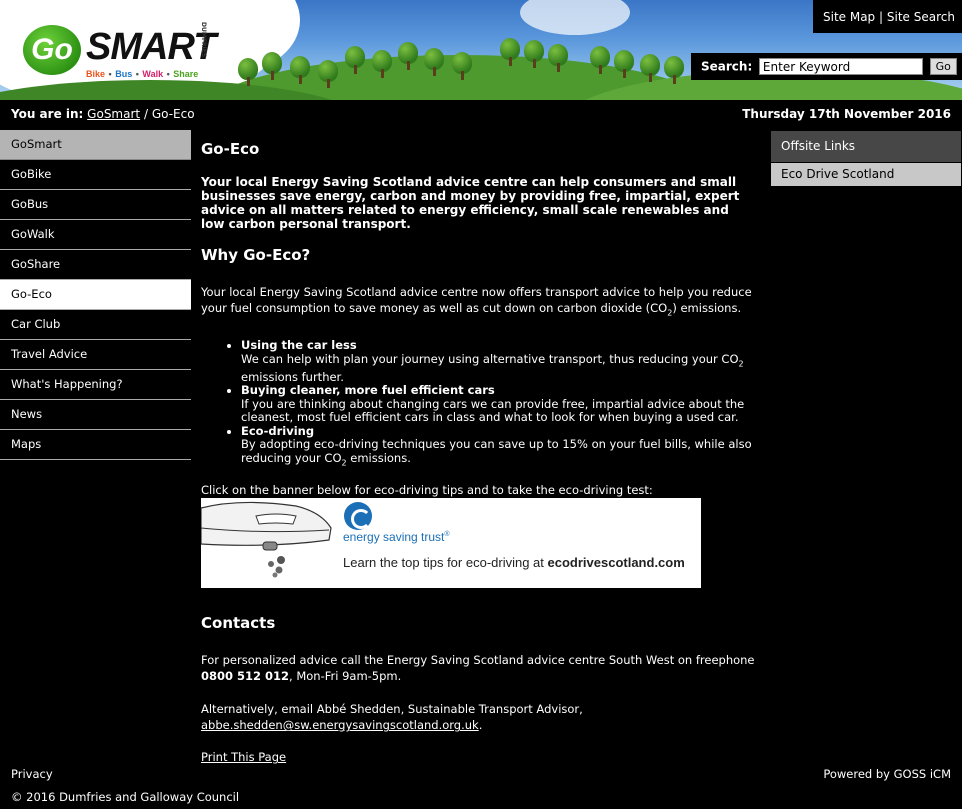 The height and width of the screenshot is (809, 962). I want to click on offsite-links-panel: Offsite Links Eco Drive Scotland, so click(866, 158).